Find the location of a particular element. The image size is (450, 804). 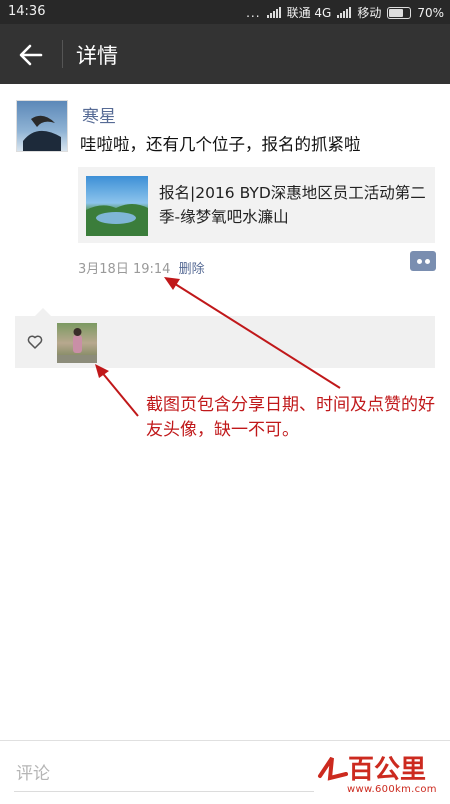

post-text: 哇啦啦，还有几个位子，报名的抓紧啦 is located at coordinates (220, 144).